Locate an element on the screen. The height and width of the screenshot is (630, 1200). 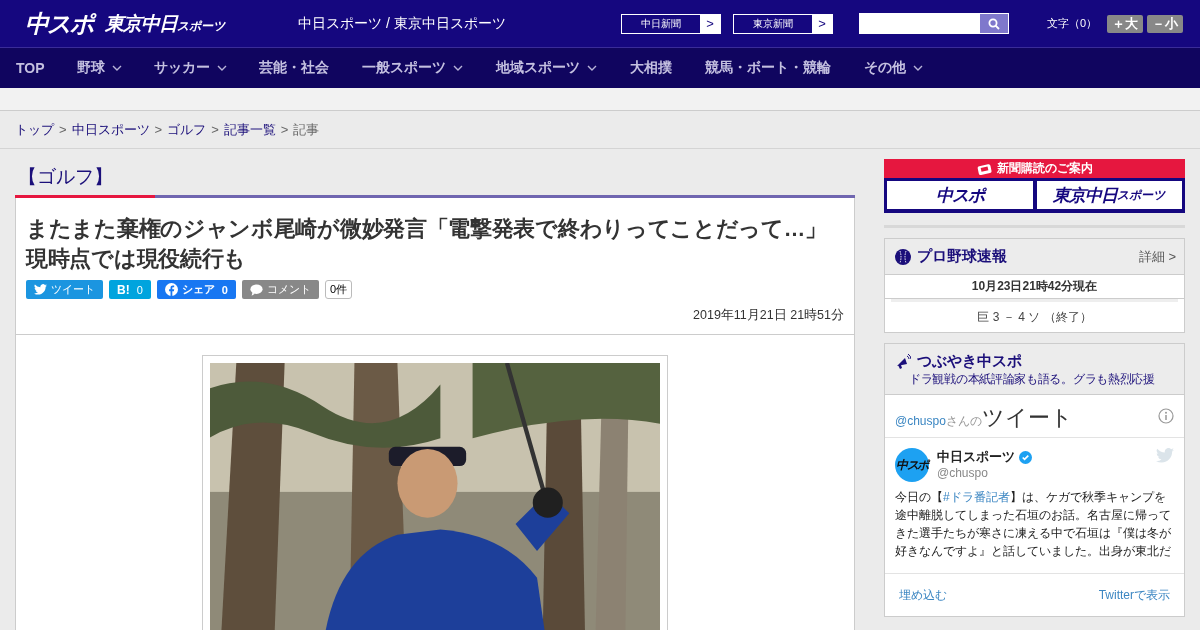
nav-item: 一般スポーツ is located at coordinates (412, 68).